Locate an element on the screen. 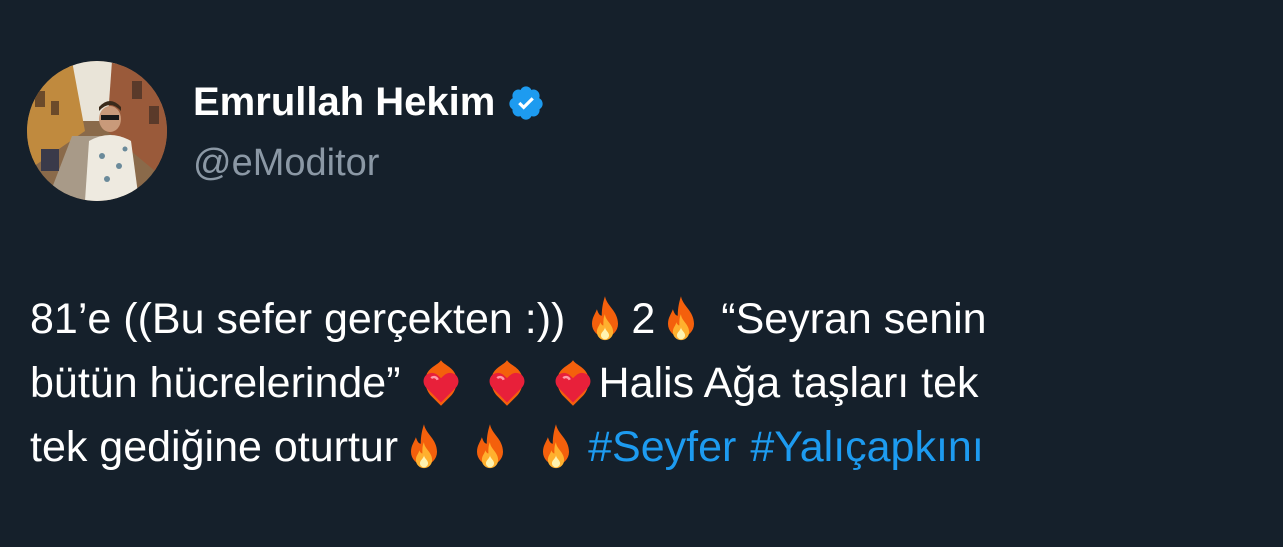  hashtag-link: #Seyfer is located at coordinates (662, 447).